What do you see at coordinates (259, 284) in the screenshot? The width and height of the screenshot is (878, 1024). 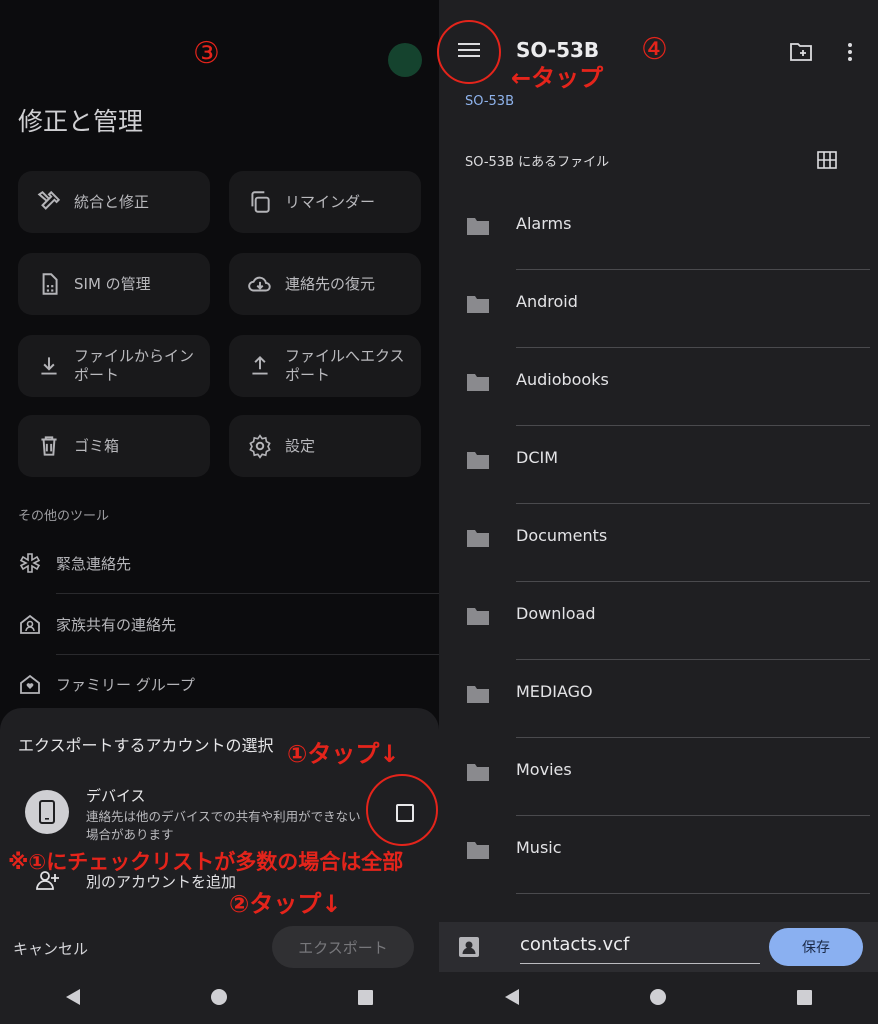 I see `cloud-restore-icon` at bounding box center [259, 284].